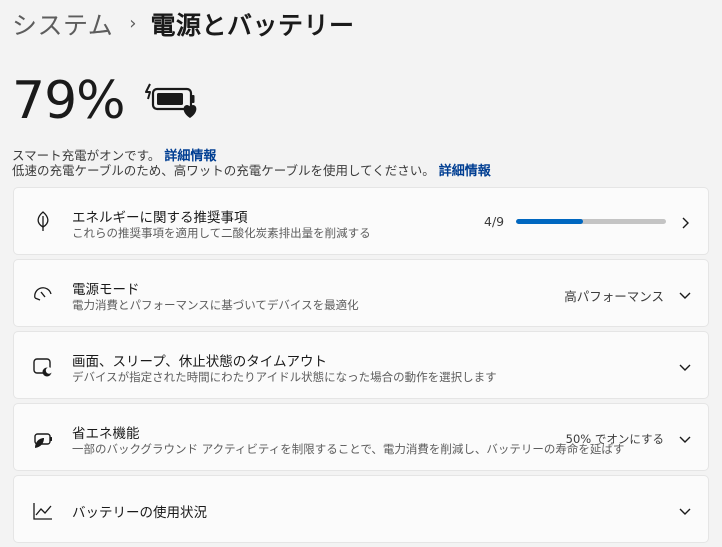 Image resolution: width=722 pixels, height=547 pixels. I want to click on breadcrumb-parent-system: システム, so click(62, 24).